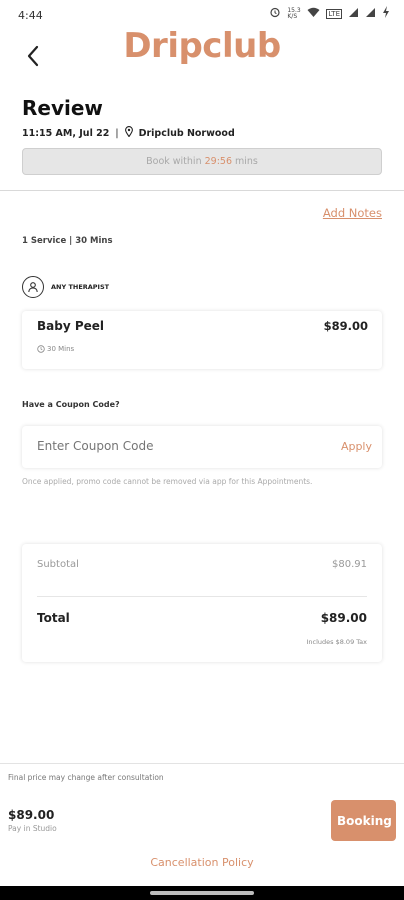 Image resolution: width=404 pixels, height=900 pixels. What do you see at coordinates (345, 326) in the screenshot?
I see `service-price: $89.00` at bounding box center [345, 326].